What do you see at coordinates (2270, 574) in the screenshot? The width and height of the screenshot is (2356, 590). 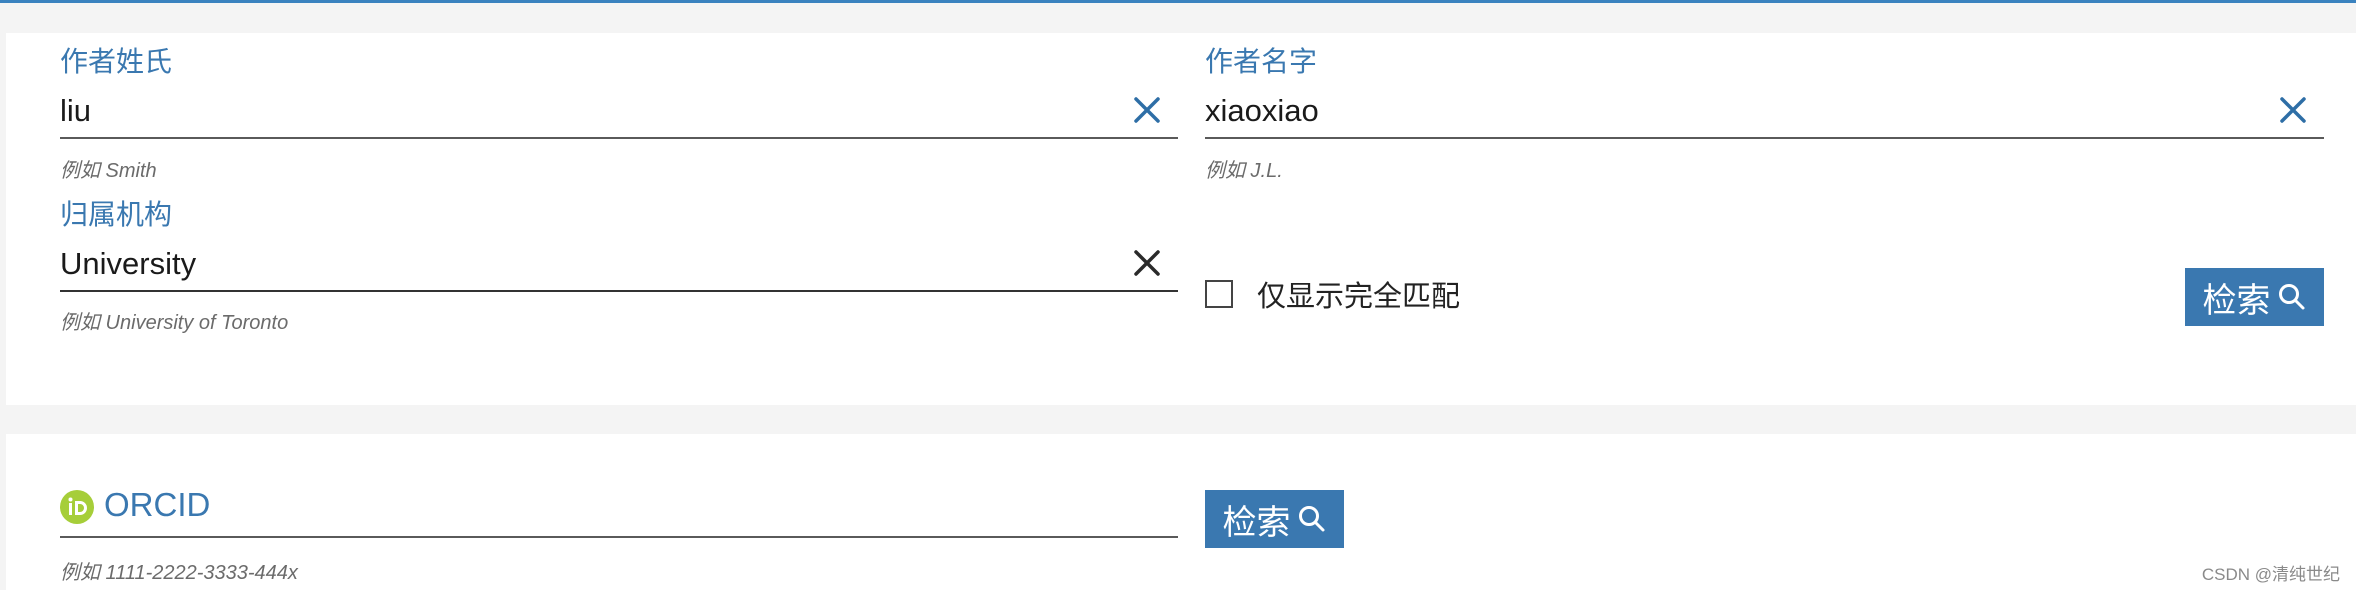 I see `watermark: CSDN @清纯世纪` at bounding box center [2270, 574].